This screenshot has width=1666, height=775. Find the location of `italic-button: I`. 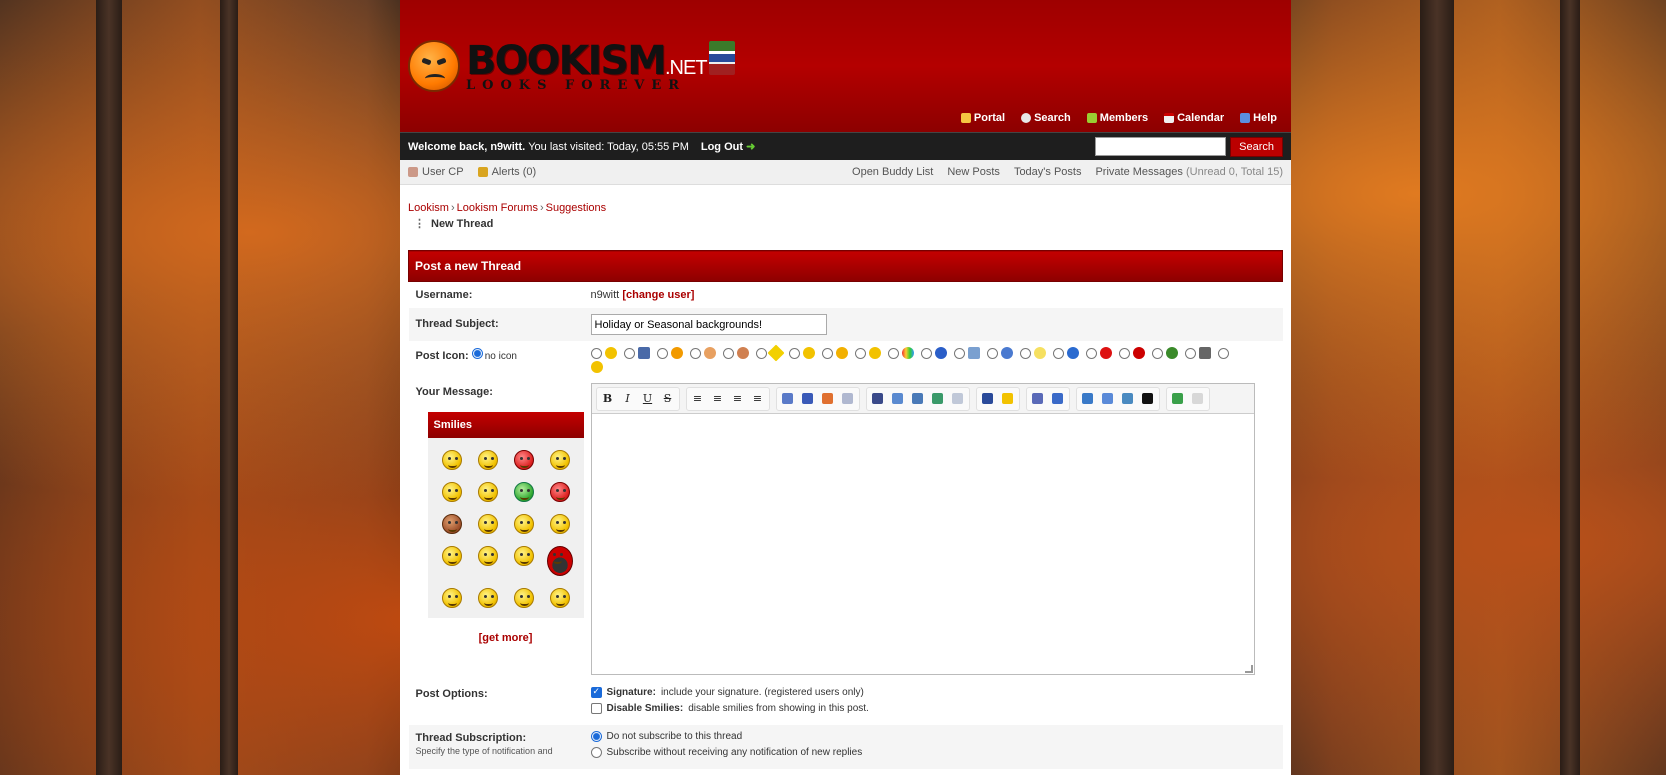

italic-button: I is located at coordinates (628, 399).